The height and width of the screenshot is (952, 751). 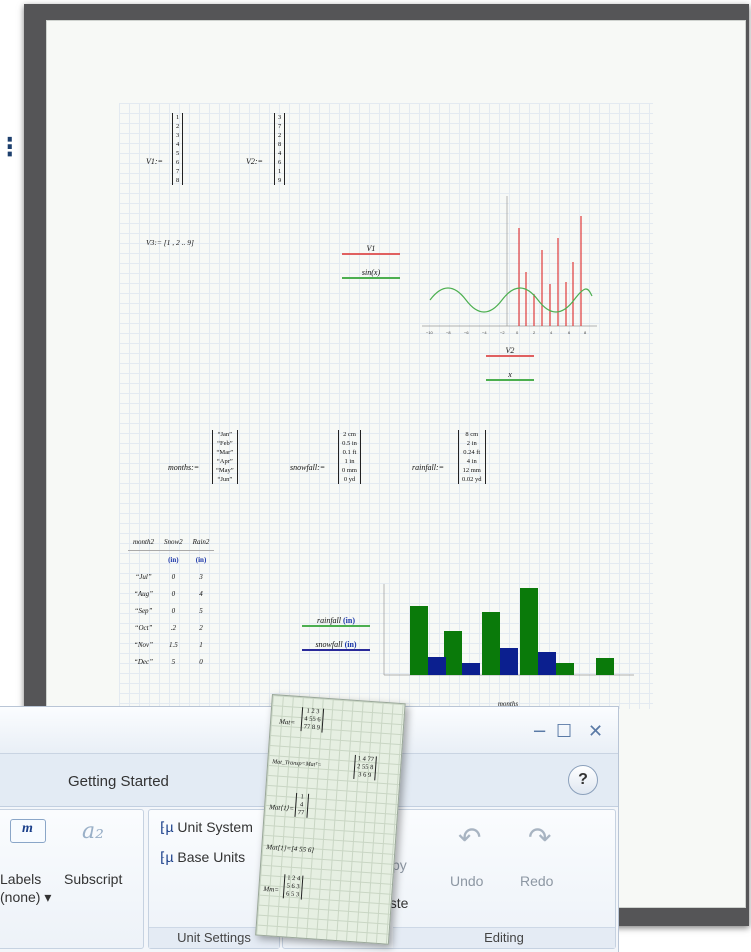 I want to click on v2-matrix: 3 7 2 8 4 6 1 9, so click(x=280, y=149).